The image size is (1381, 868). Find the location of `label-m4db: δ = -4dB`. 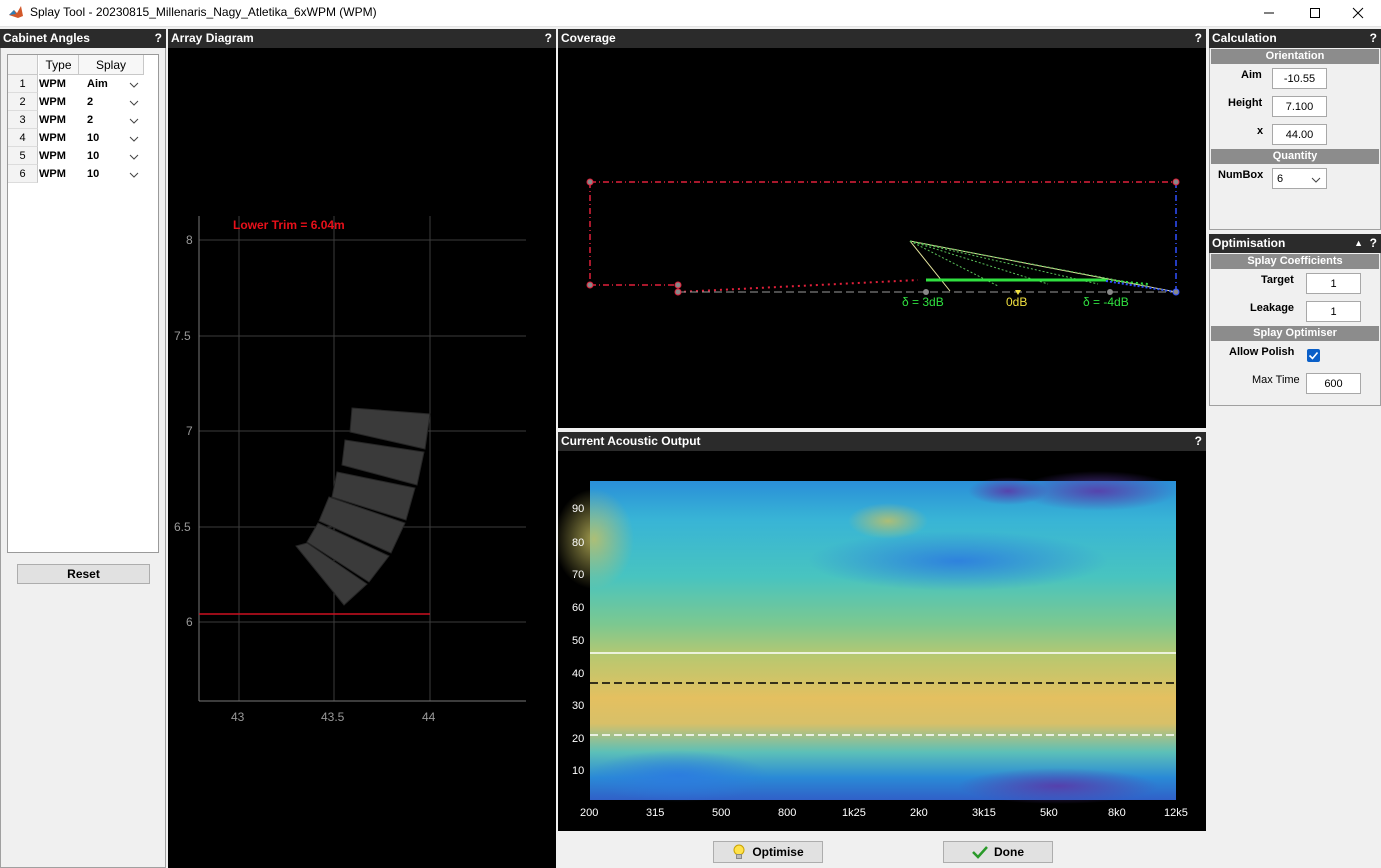

label-m4db: δ = -4dB is located at coordinates (1106, 302).